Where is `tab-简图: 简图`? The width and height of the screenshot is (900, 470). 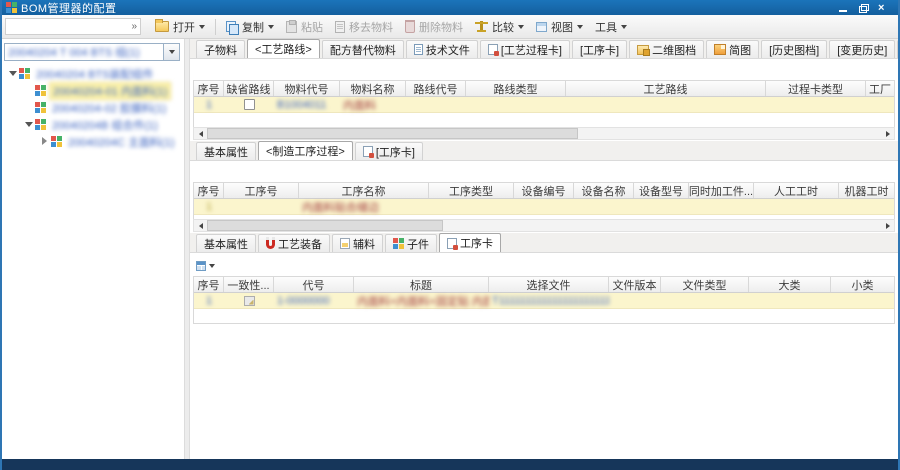
tab-简图: 简图 is located at coordinates (733, 49).